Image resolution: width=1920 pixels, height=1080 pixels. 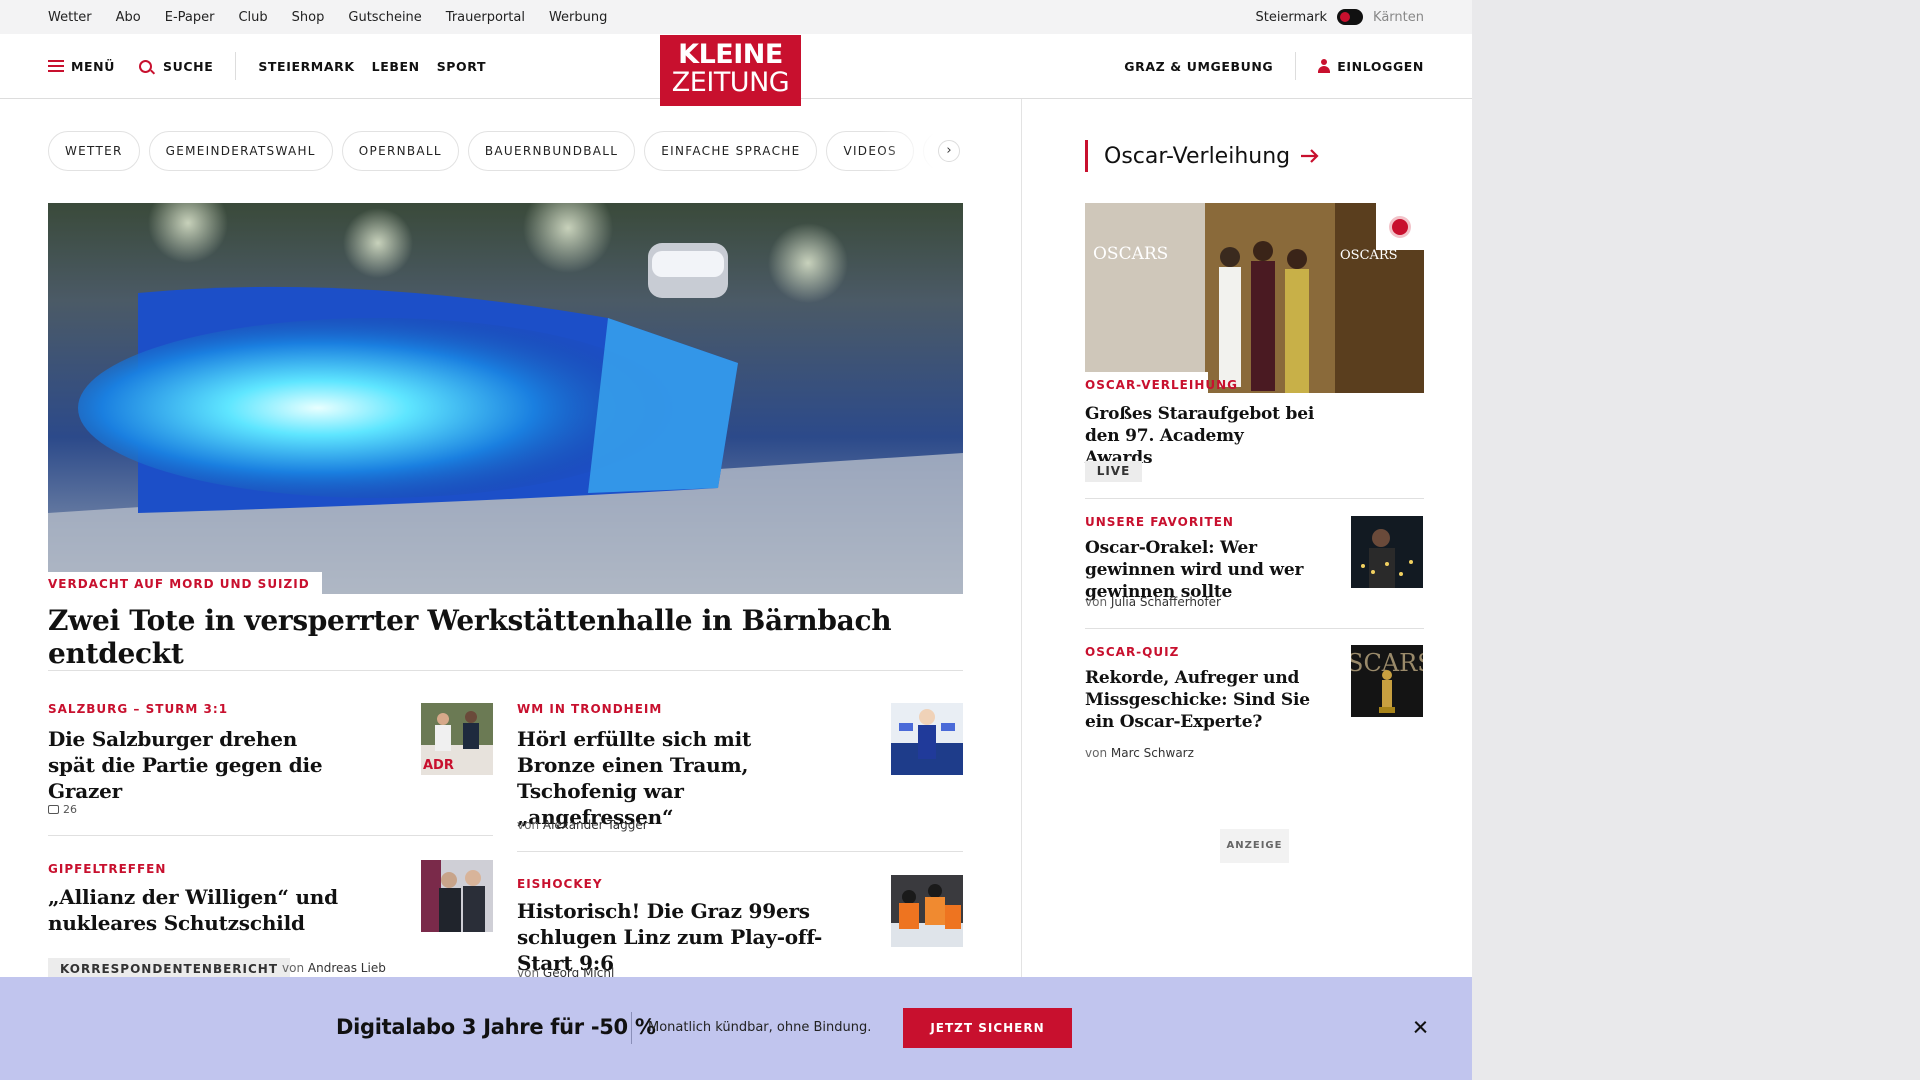 What do you see at coordinates (528, 825) in the screenshot?
I see `article-2-by: von` at bounding box center [528, 825].